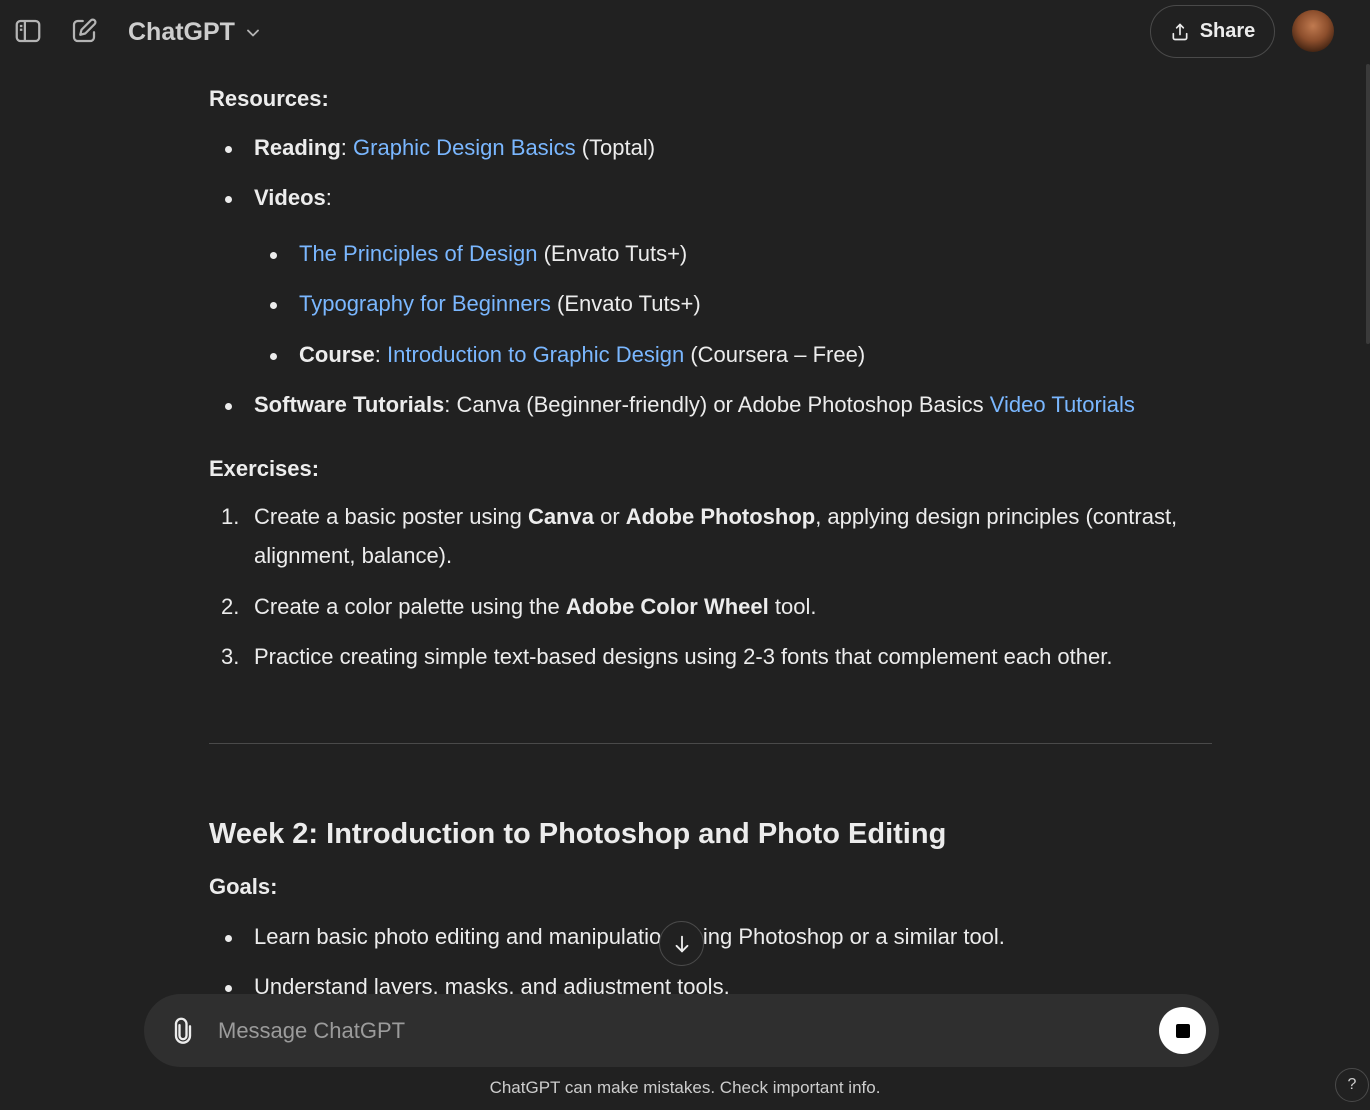 This screenshot has height=1110, width=1370. Describe the element at coordinates (1062, 404) in the screenshot. I see `video-tutorials-link: Video Tutorials` at that location.